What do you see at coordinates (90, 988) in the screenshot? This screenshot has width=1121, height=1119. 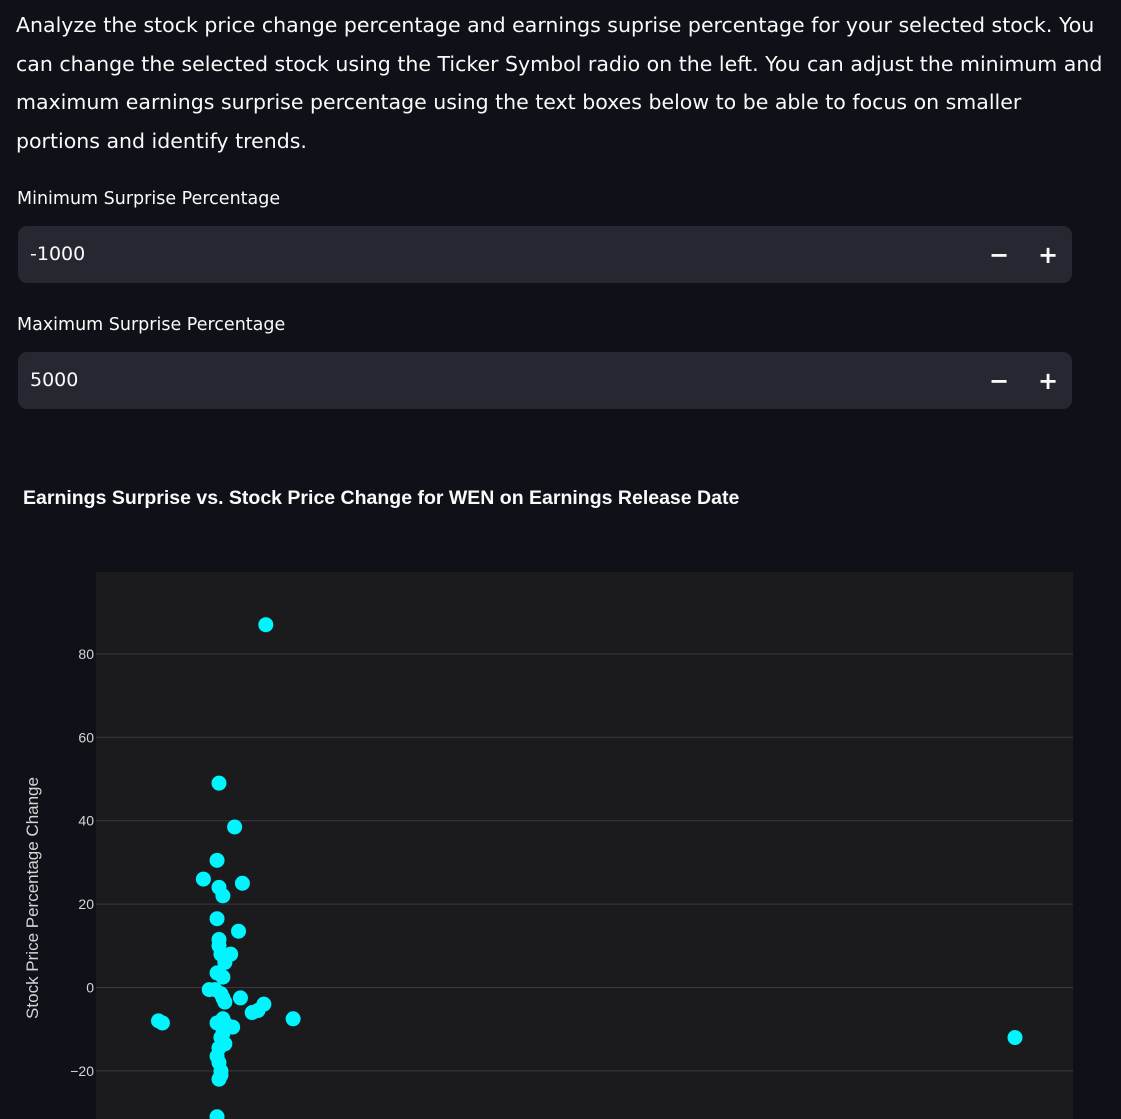 I see `y-tick-label: 0` at bounding box center [90, 988].